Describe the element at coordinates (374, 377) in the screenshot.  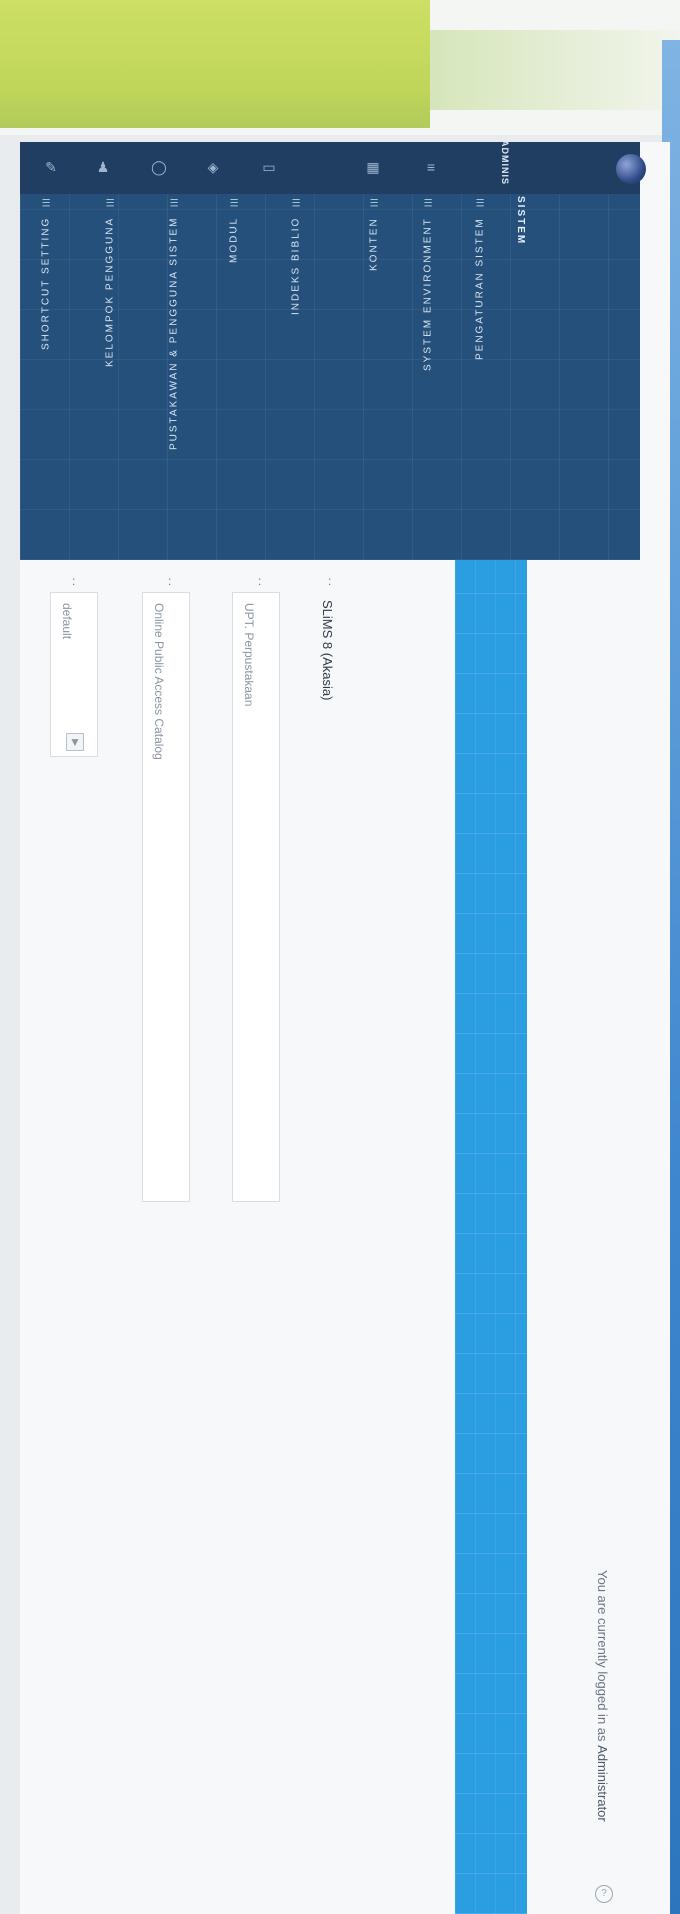
I see `sidebar-item-konten: KONTEN ☰` at that location.